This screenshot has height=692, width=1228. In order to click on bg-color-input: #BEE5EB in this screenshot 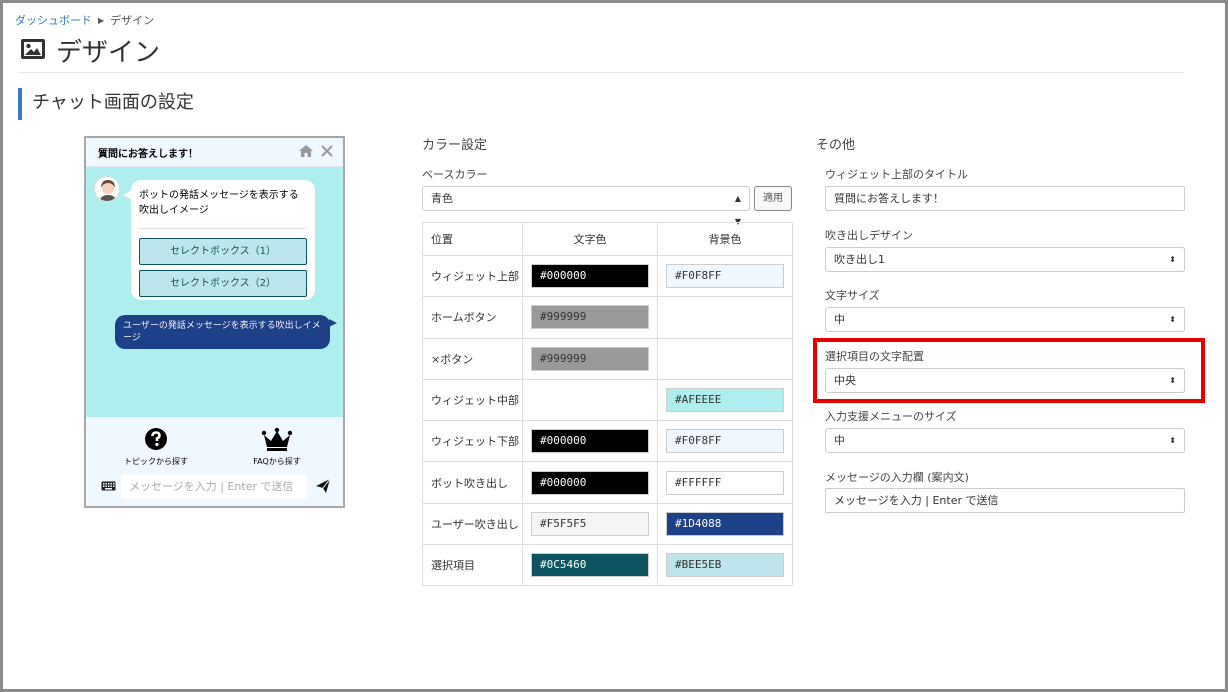, I will do `click(725, 565)`.